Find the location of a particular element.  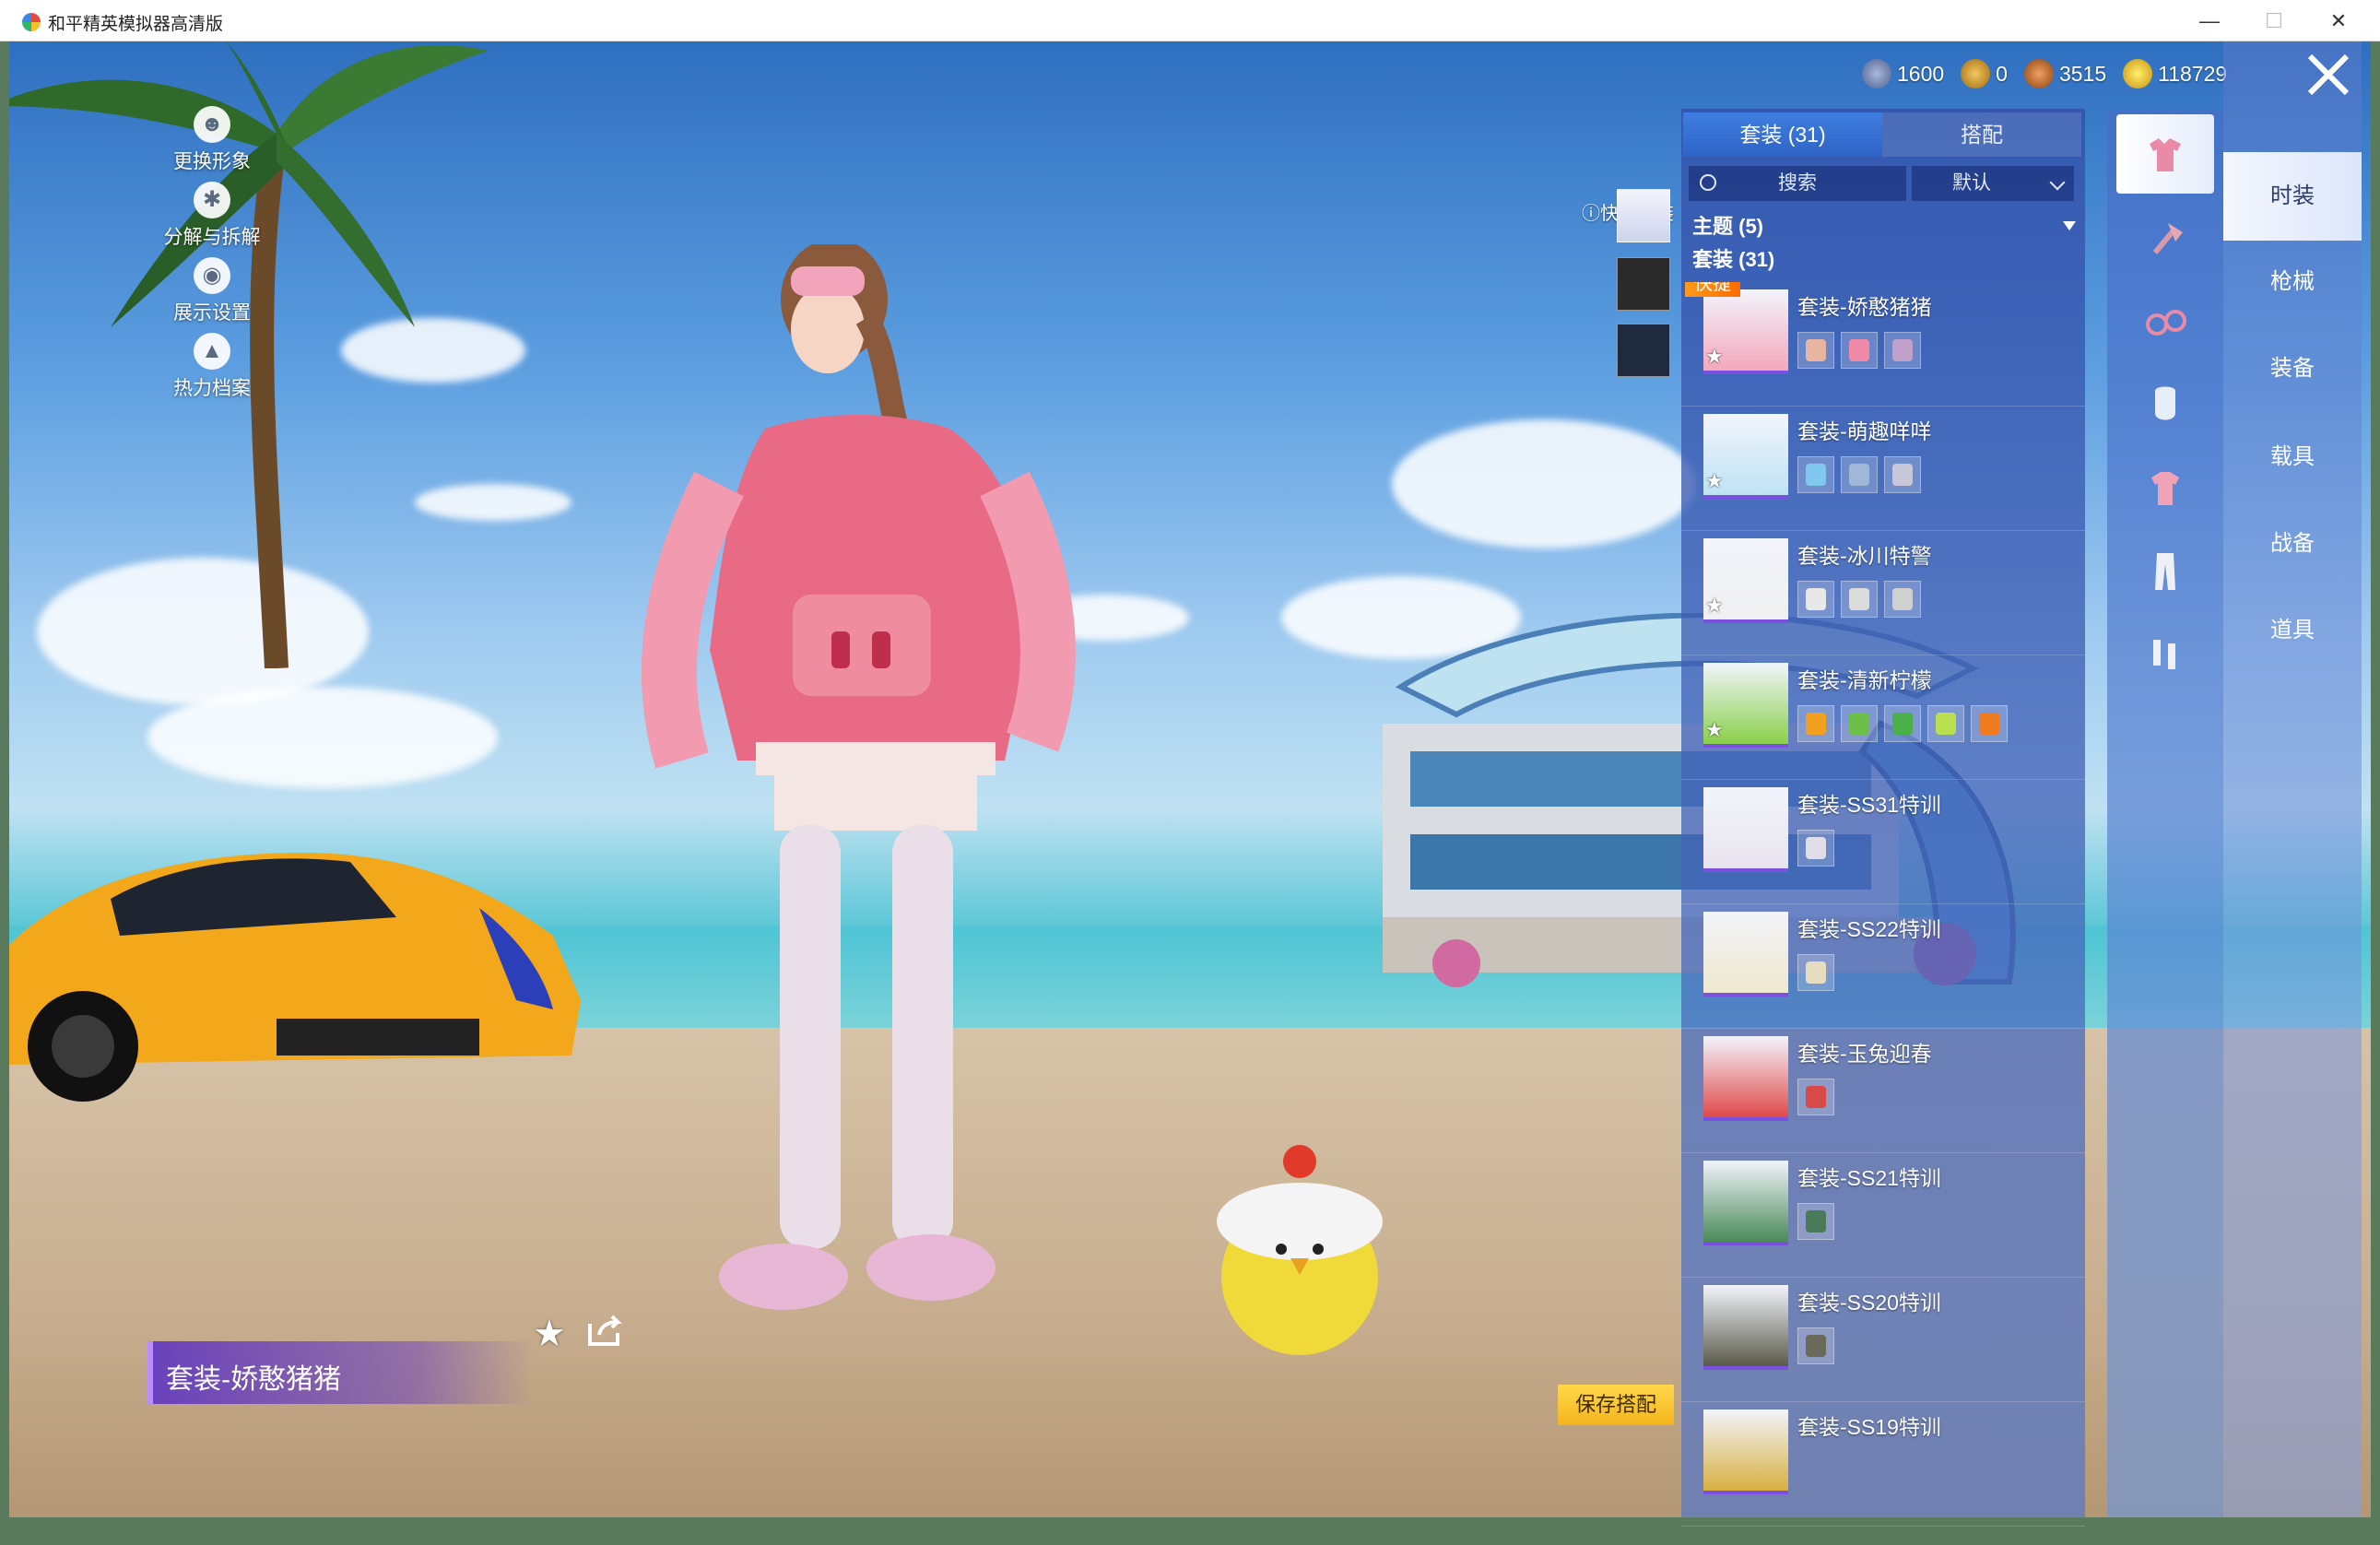

category-vehicles: 载具 is located at coordinates (2292, 457).